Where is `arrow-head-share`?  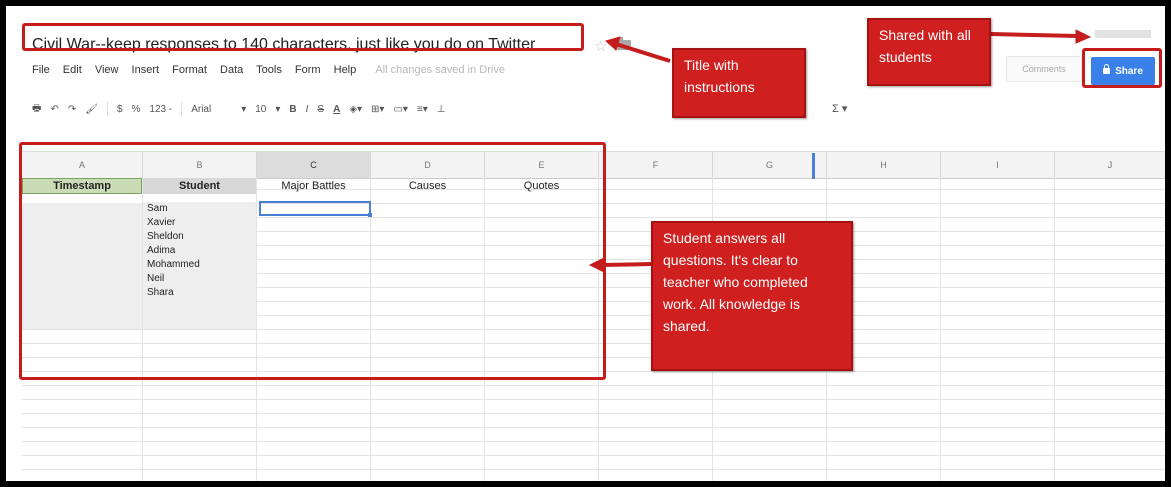 arrow-head-share is located at coordinates (1083, 36).